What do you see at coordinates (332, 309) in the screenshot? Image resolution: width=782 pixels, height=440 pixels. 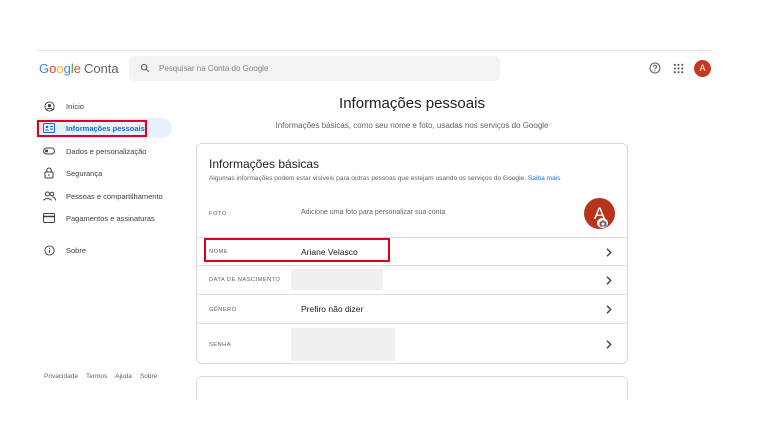 I see `row-value: Prefiro não dizer` at bounding box center [332, 309].